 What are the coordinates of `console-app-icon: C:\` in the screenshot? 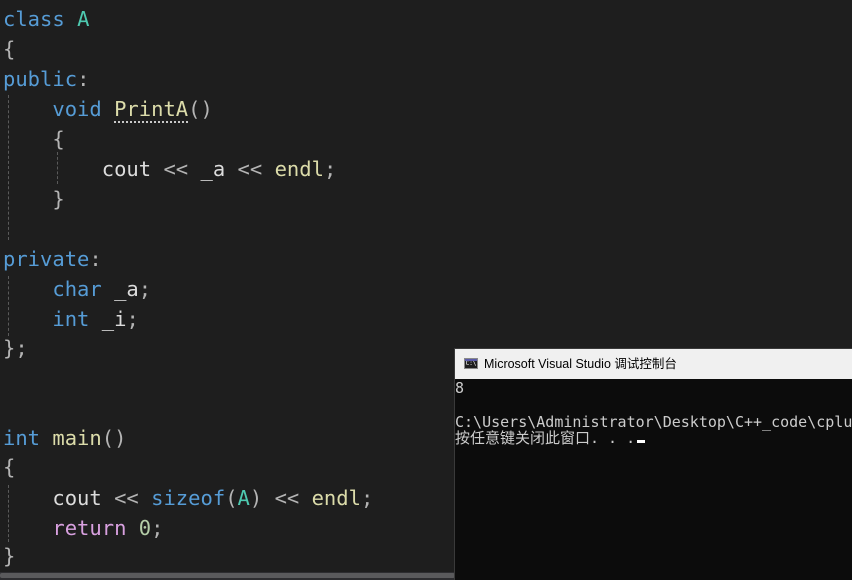 It's located at (471, 363).